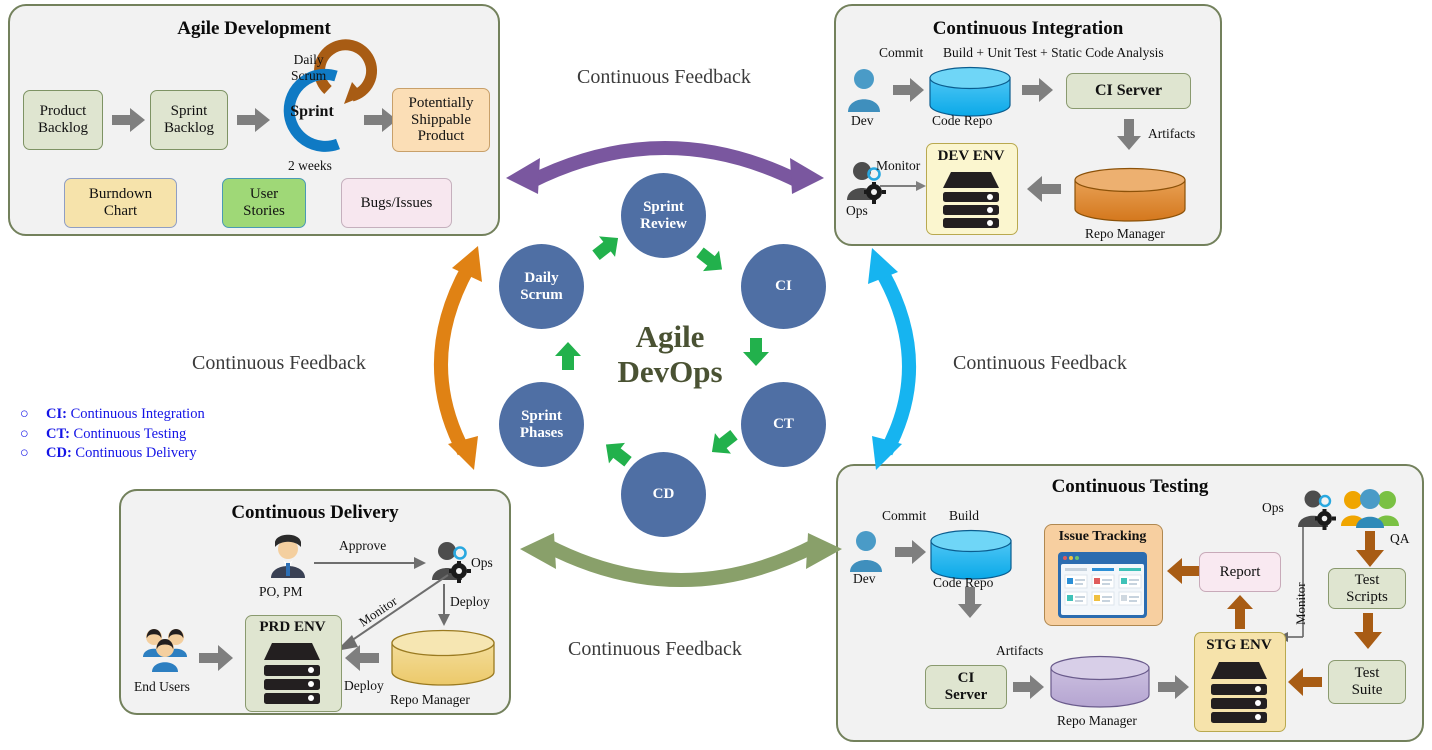 This screenshot has height=750, width=1432. What do you see at coordinates (910, 552) in the screenshot?
I see `ct-arrow-dev-to-repo` at bounding box center [910, 552].